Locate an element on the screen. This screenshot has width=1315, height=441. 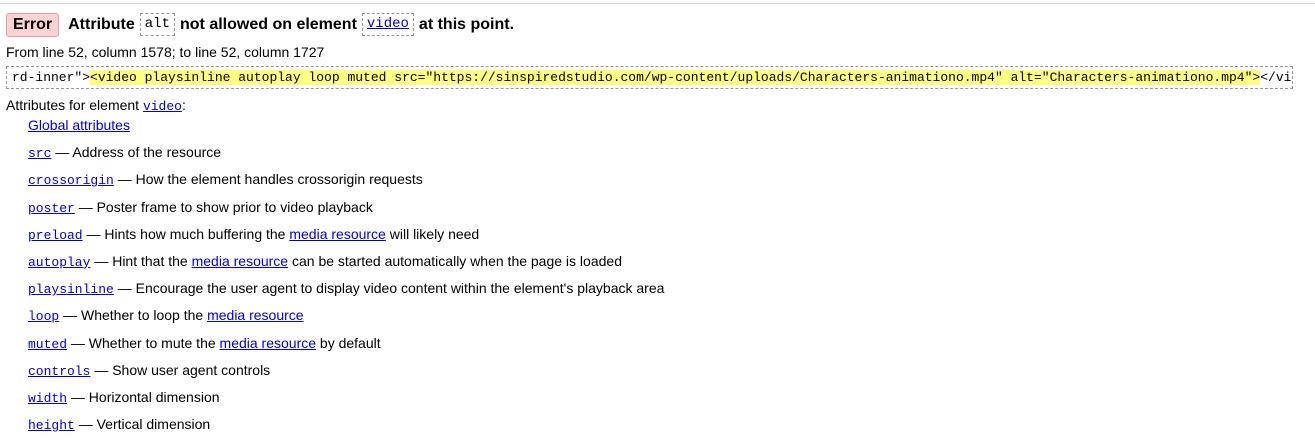
attribute-item-src: src — Address of the resource is located at coordinates (346, 152).